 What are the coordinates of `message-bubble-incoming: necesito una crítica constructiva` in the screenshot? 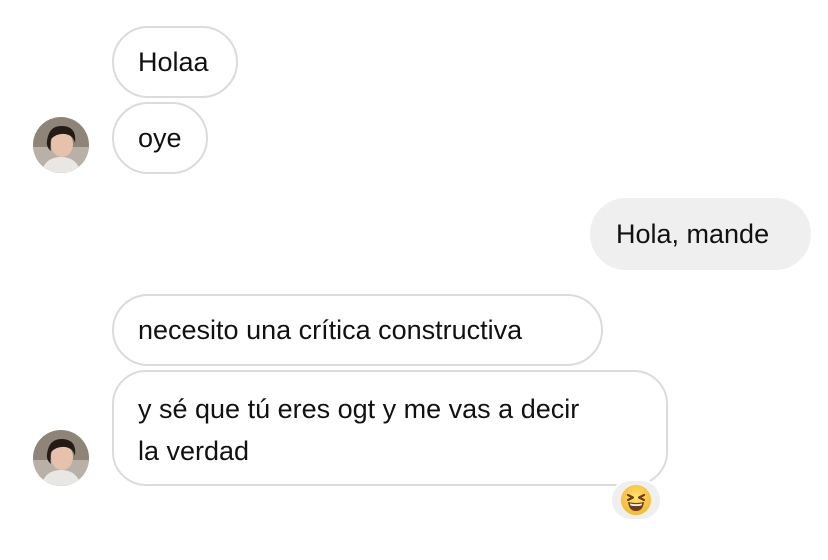 It's located at (357, 330).